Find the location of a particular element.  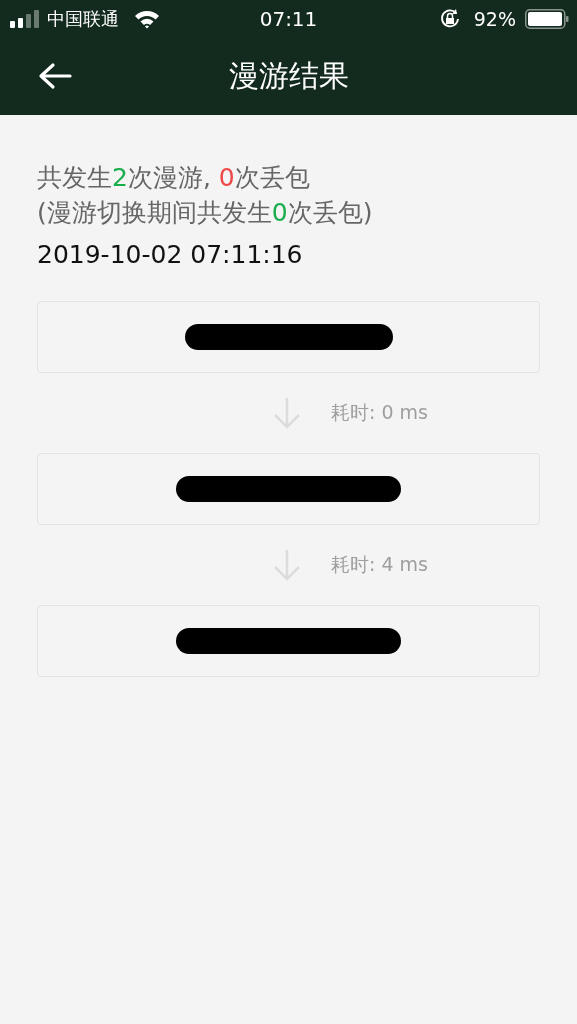

duration-label: 耗时: 0 ms is located at coordinates (379, 412).